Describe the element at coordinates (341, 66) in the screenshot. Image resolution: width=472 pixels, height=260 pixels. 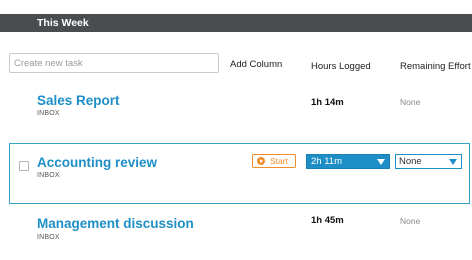
I see `column-header-hours-logged: Hours Logged` at that location.